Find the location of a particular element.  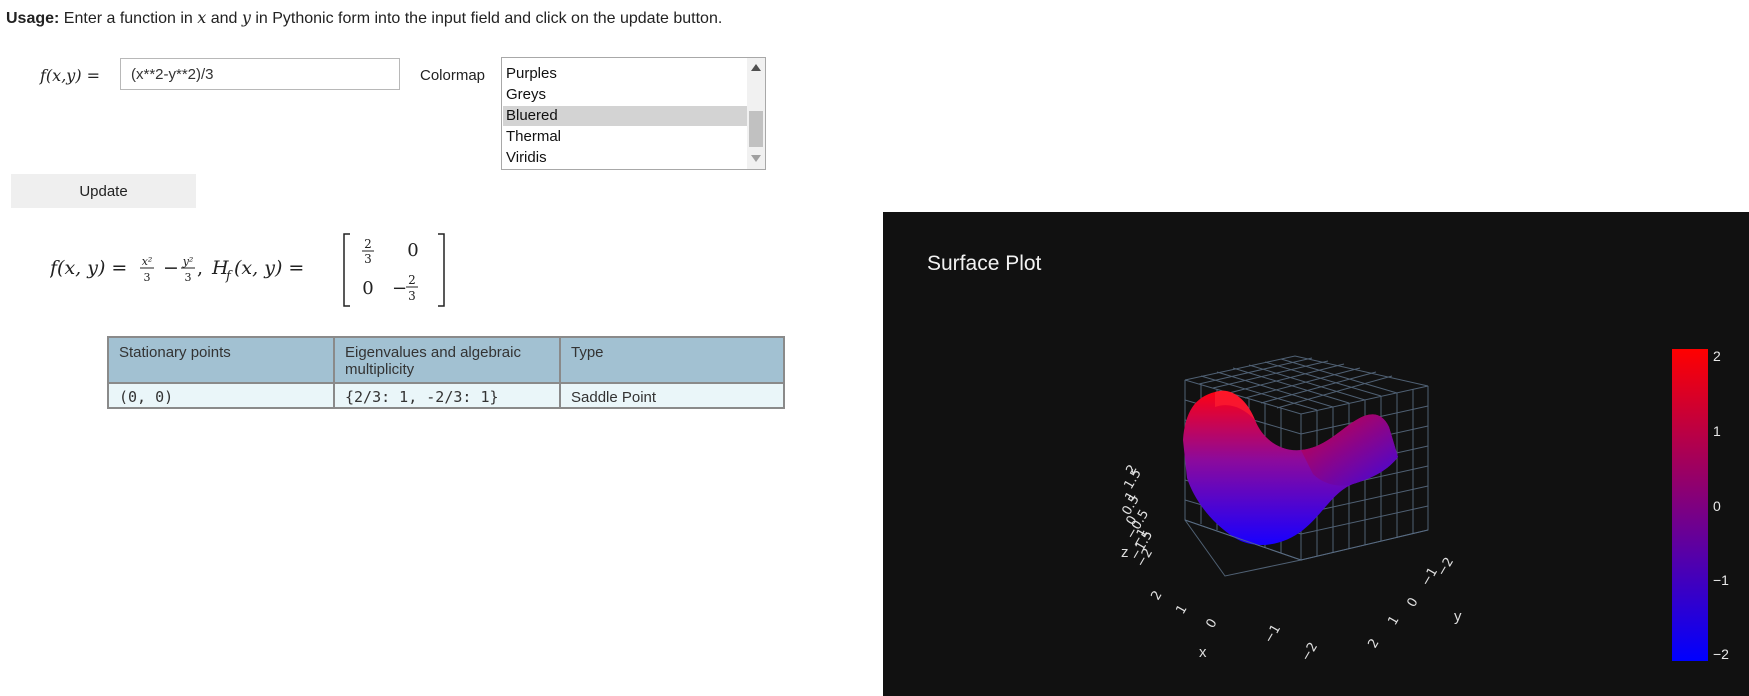

matrix-22-sign: − is located at coordinates (399, 288).